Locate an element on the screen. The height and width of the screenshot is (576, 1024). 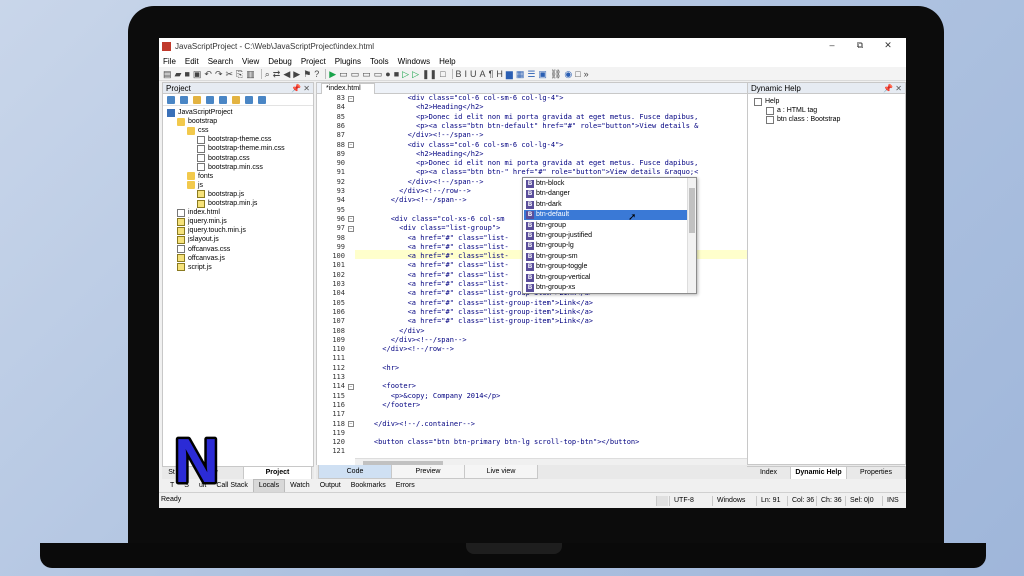
play-icon: ▷ is located at coordinates (405, 74).